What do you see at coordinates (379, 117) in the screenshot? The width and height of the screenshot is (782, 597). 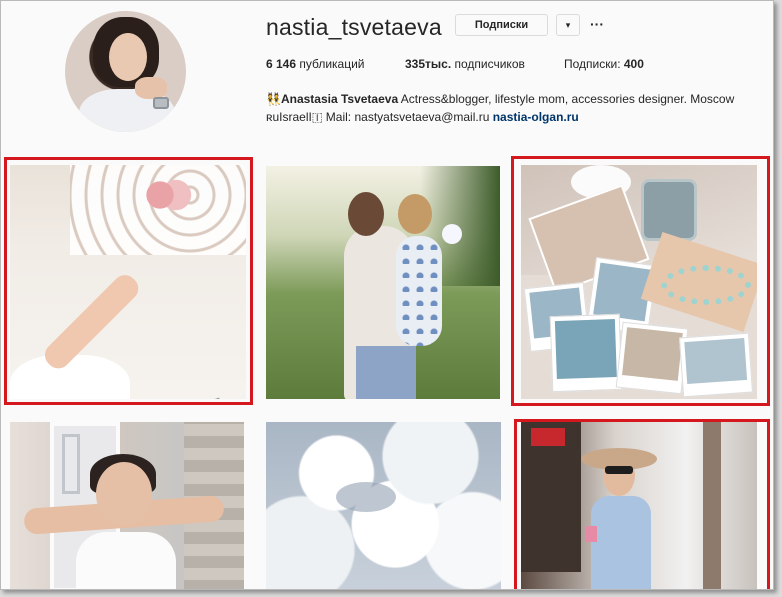 I see `bio-text-2: ʀuIsraelI🇮 Mail: nastyatsvetaeva@mail.ru` at bounding box center [379, 117].